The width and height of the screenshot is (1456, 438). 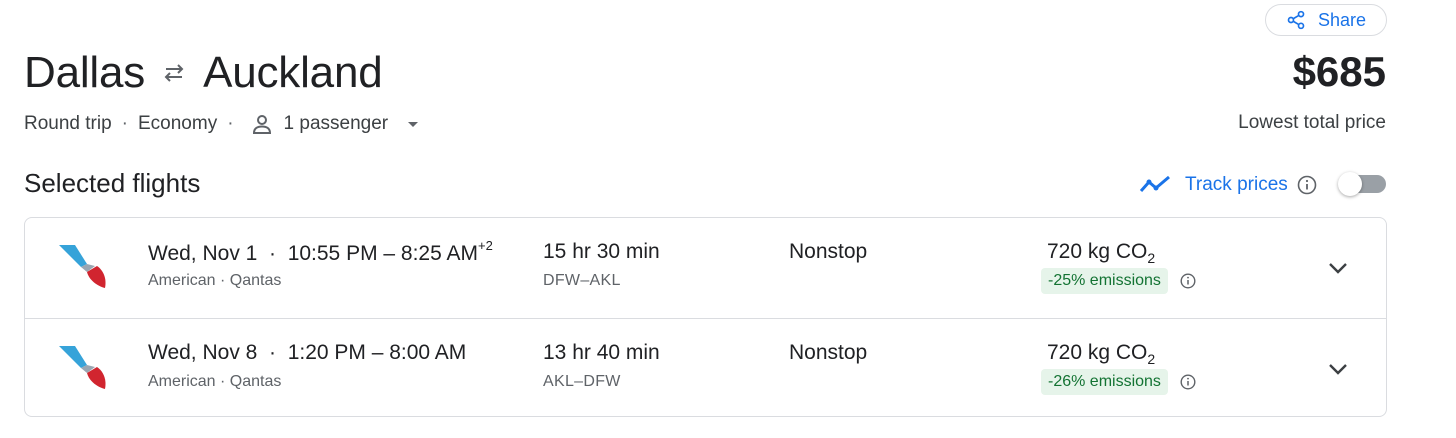 I want to click on passenger-selector: 1 passenger, so click(x=332, y=124).